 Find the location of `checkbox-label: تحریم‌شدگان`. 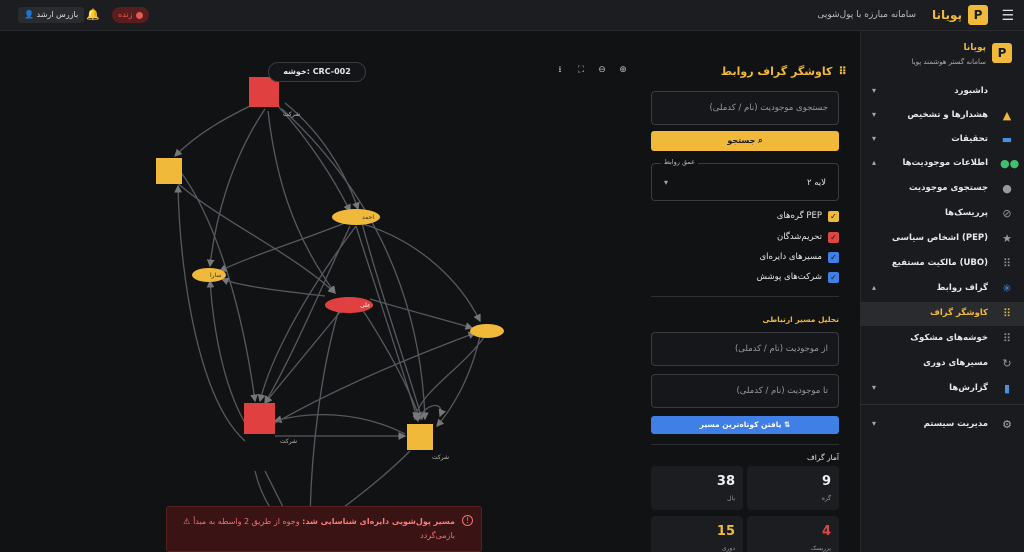

checkbox-label: تحریم‌شدگان is located at coordinates (799, 237).